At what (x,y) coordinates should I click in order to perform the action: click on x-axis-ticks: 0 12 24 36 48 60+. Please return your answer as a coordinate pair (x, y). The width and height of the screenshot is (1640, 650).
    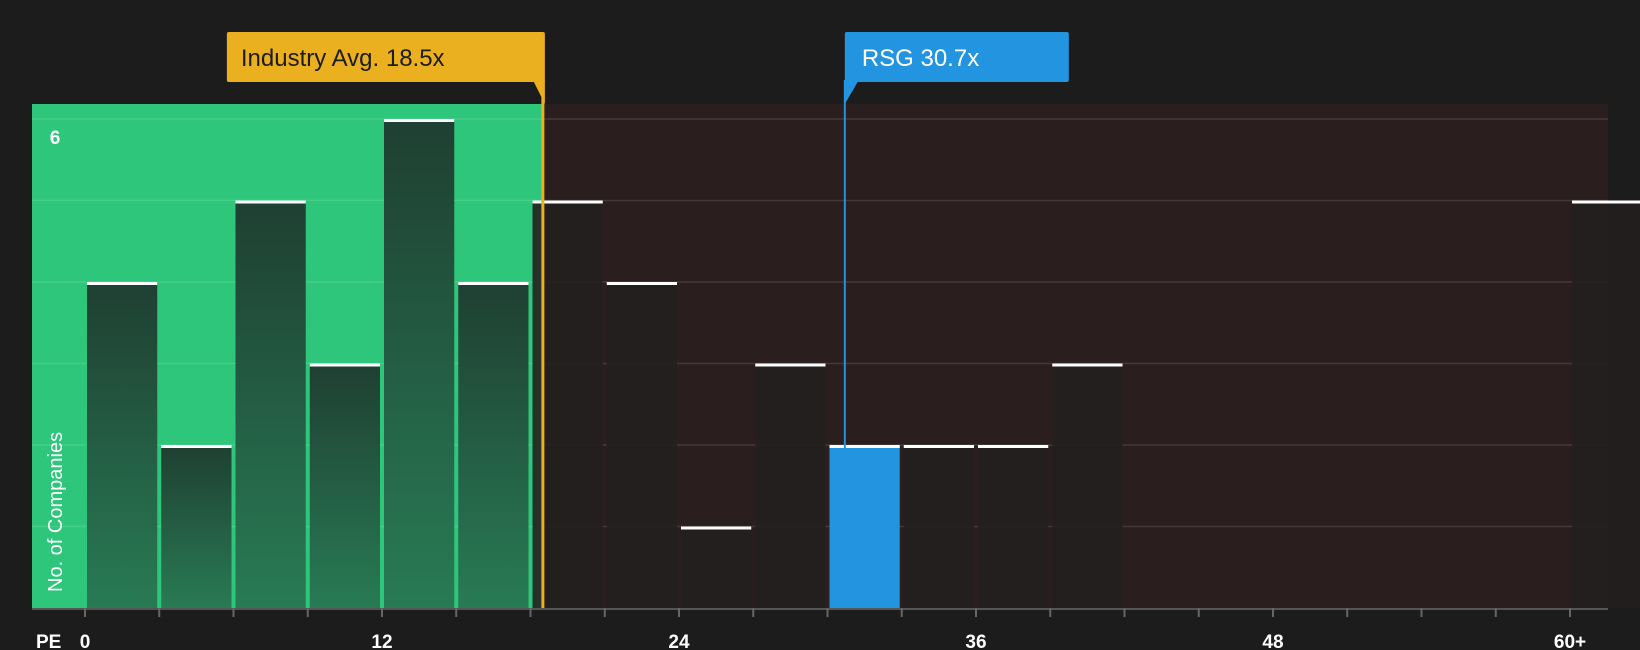
    Looking at the image, I should click on (833, 629).